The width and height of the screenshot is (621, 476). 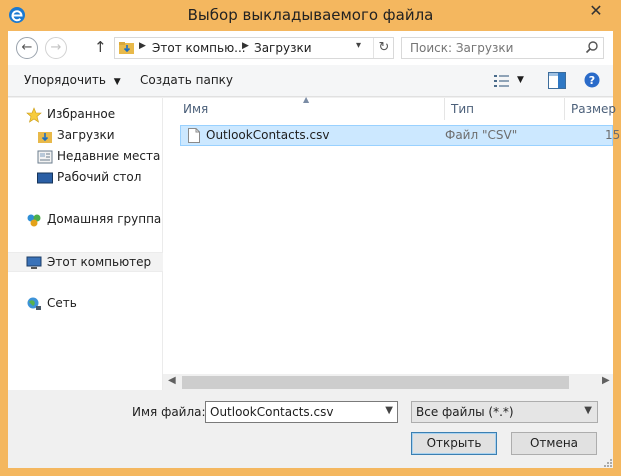 I want to click on nav-network-label: Сеть, so click(x=62, y=303).